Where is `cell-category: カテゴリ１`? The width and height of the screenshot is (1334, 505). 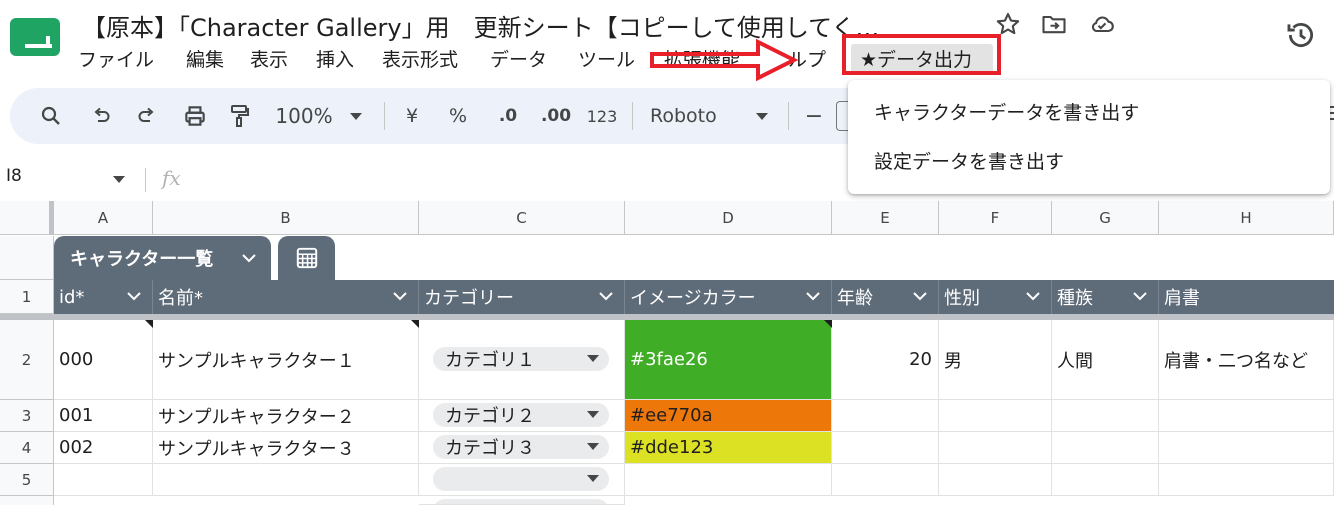 cell-category: カテゴリ１ is located at coordinates (522, 360).